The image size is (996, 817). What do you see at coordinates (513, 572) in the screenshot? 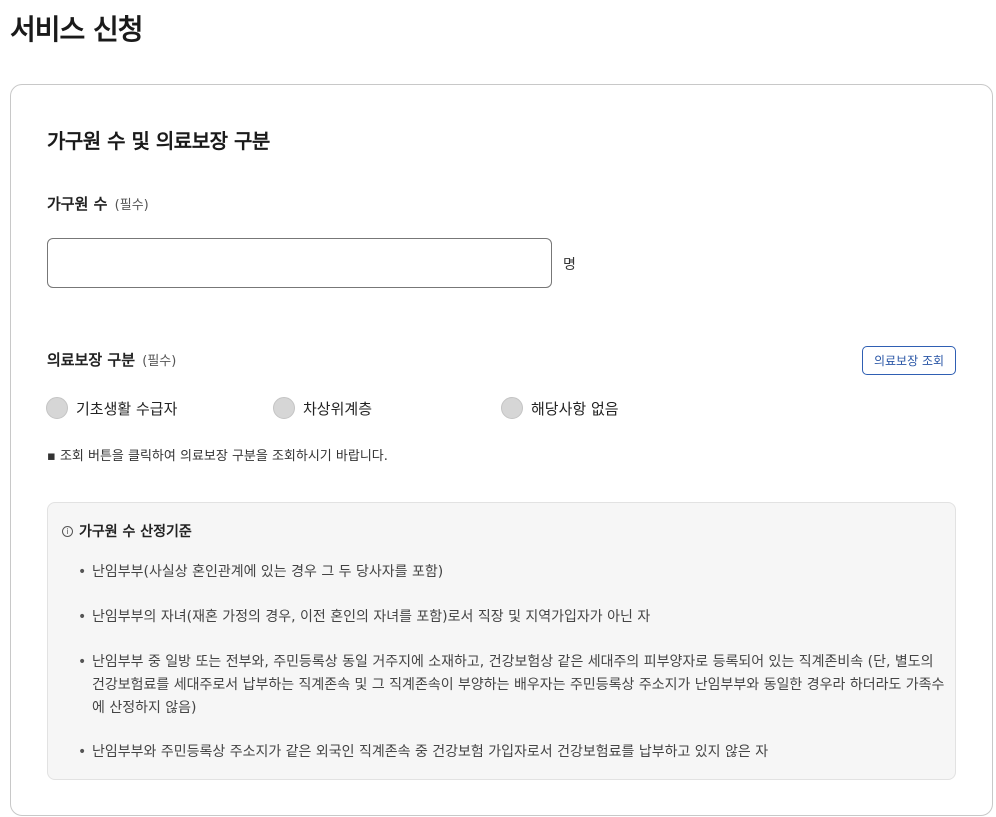
I see `criteria-item: • 난임부부(사실상 혼인관계에 있는 경우 그 두 당사자를 포함)` at bounding box center [513, 572].